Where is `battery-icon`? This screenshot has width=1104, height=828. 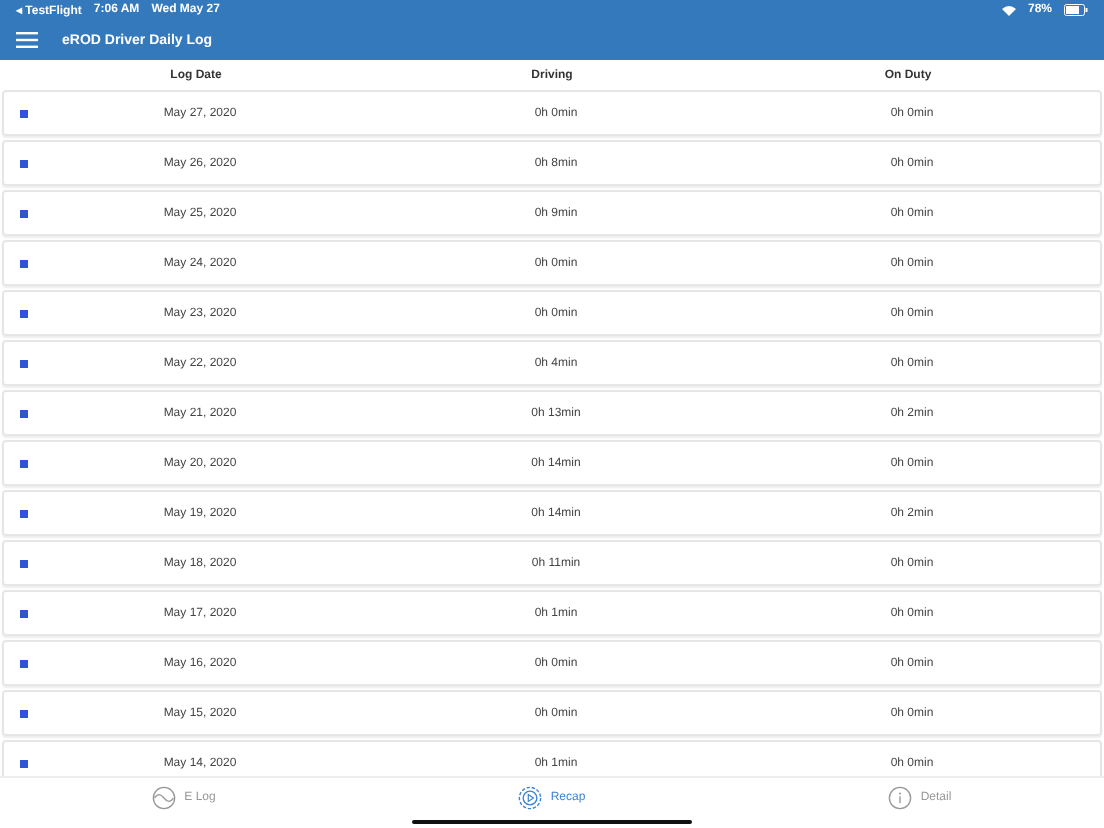
battery-icon is located at coordinates (1076, 10).